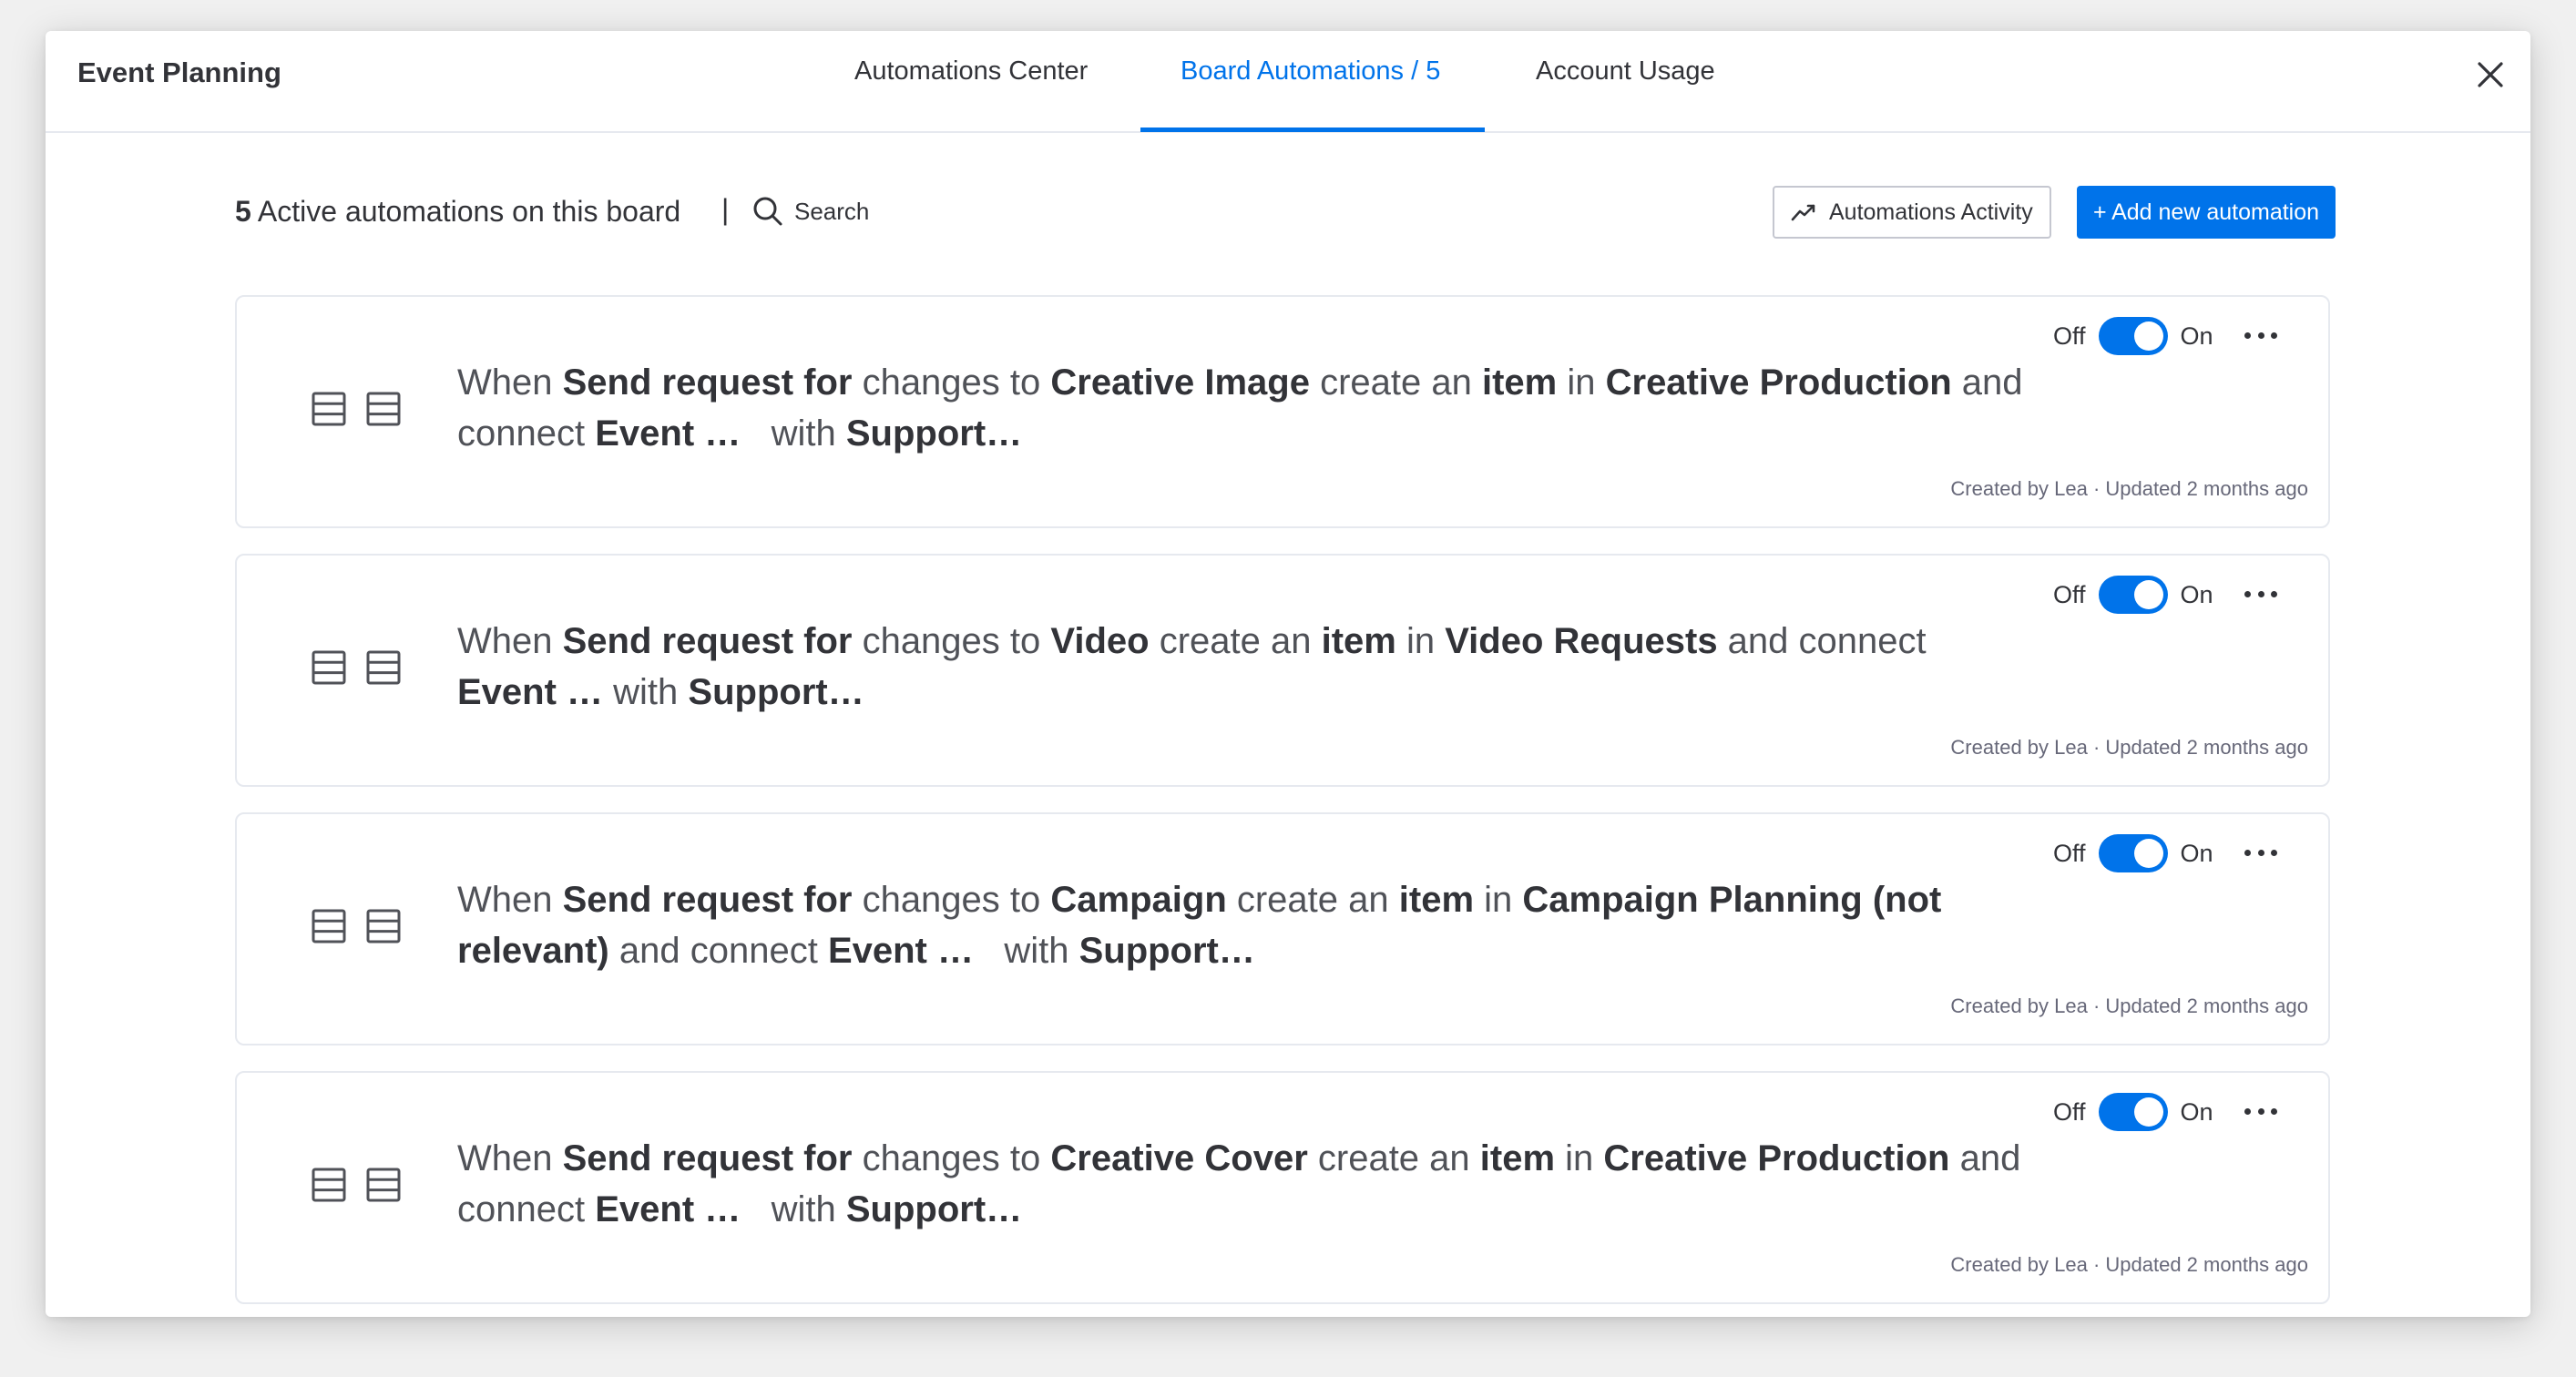  Describe the element at coordinates (1138, 900) in the screenshot. I see `recipe-field: Campaign` at that location.